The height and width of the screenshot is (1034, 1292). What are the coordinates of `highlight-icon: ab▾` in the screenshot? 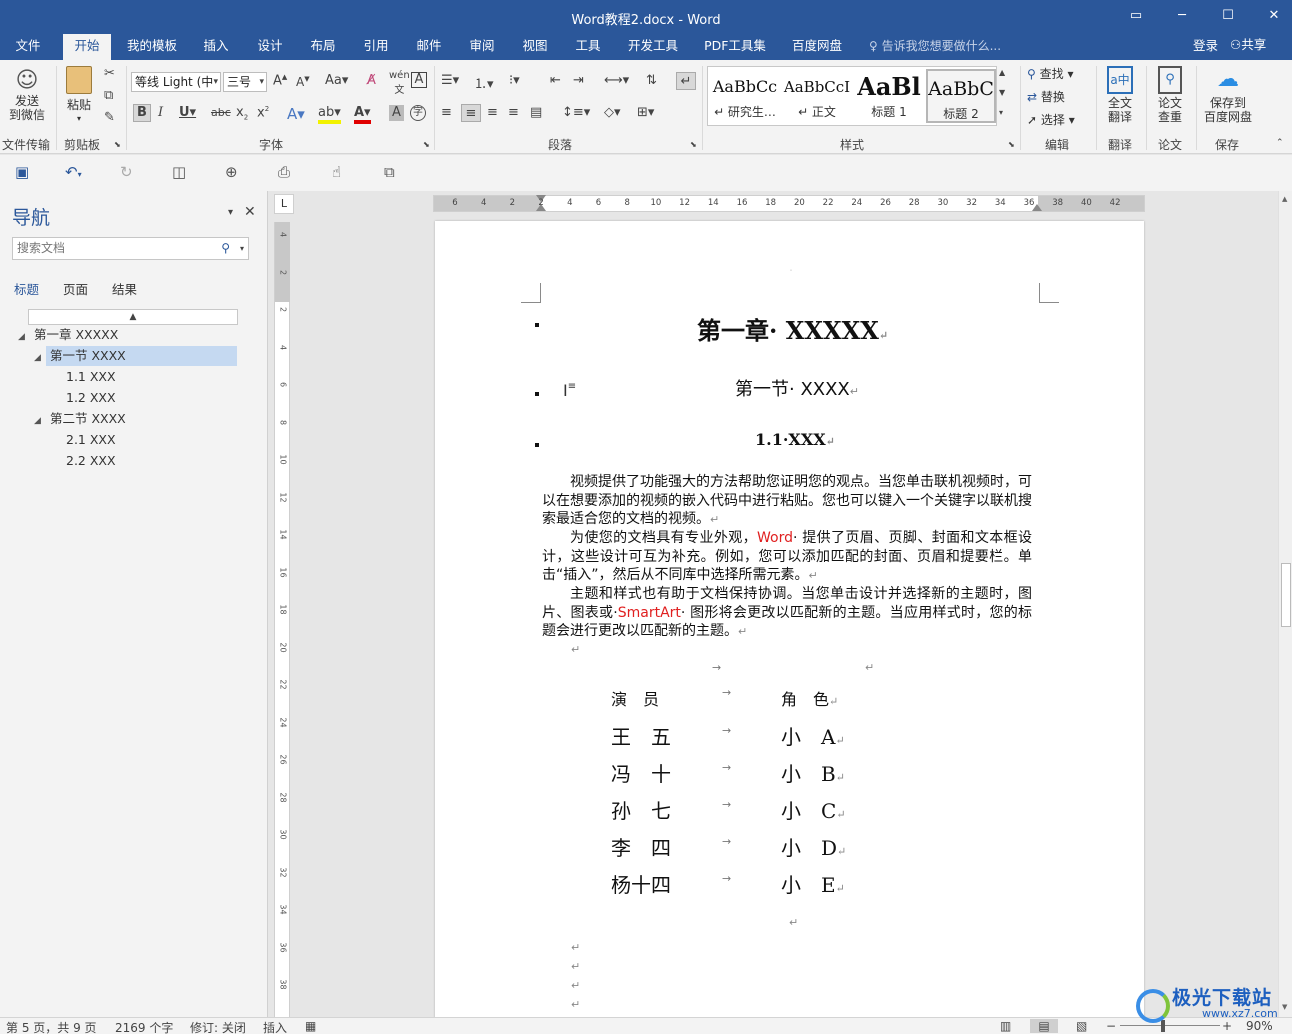 It's located at (329, 114).